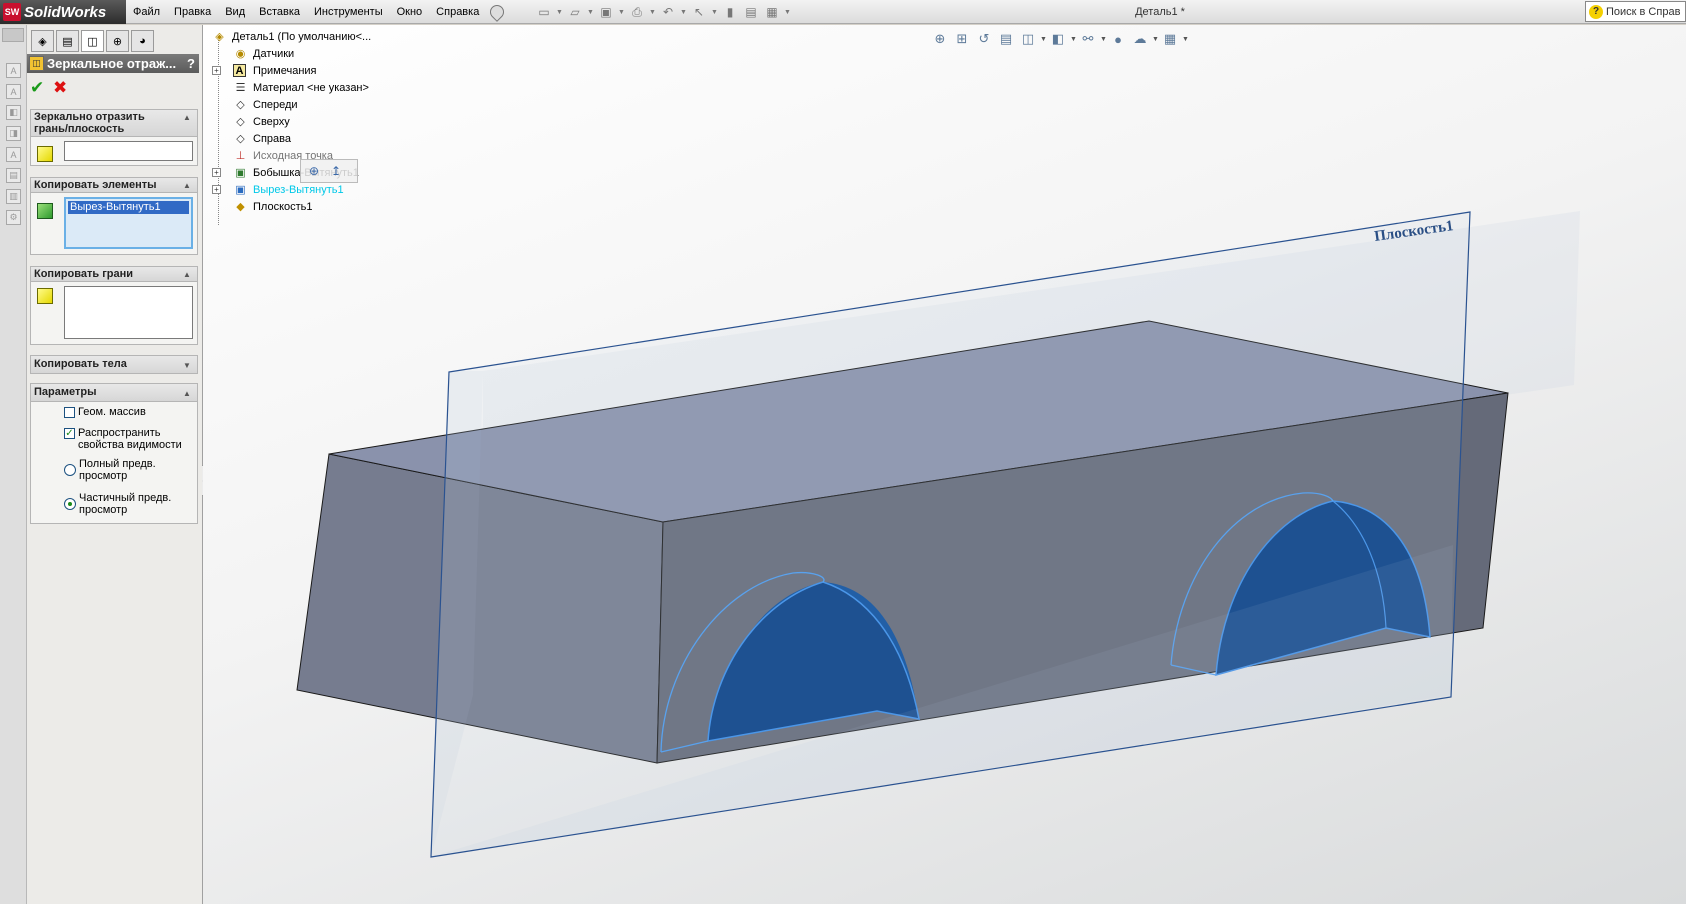 This screenshot has width=1686, height=904. What do you see at coordinates (342, 70) in the screenshot?
I see `tree-item-annotations: + A Примечания` at bounding box center [342, 70].